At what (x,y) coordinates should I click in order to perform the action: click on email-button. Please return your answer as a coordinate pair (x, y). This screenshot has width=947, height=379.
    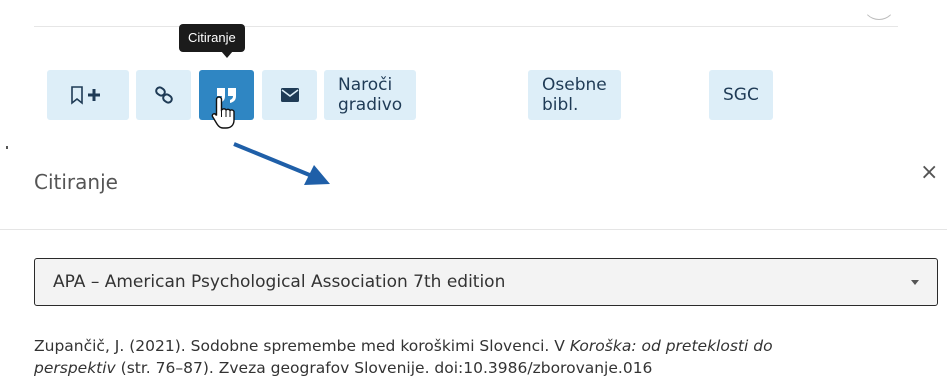
    Looking at the image, I should click on (289, 95).